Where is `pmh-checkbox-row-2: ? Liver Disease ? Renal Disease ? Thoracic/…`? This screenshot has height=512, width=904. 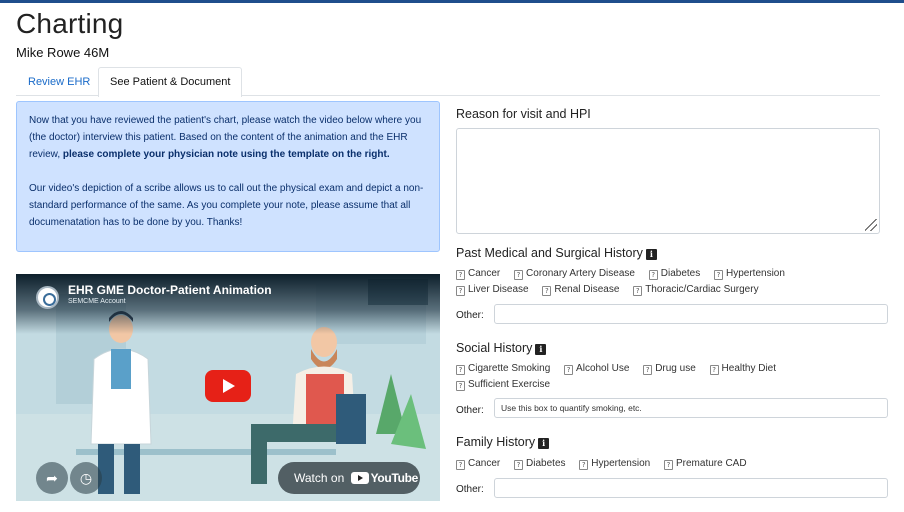 pmh-checkbox-row-2: ? Liver Disease ? Renal Disease ? Thoracic/… is located at coordinates (613, 290).